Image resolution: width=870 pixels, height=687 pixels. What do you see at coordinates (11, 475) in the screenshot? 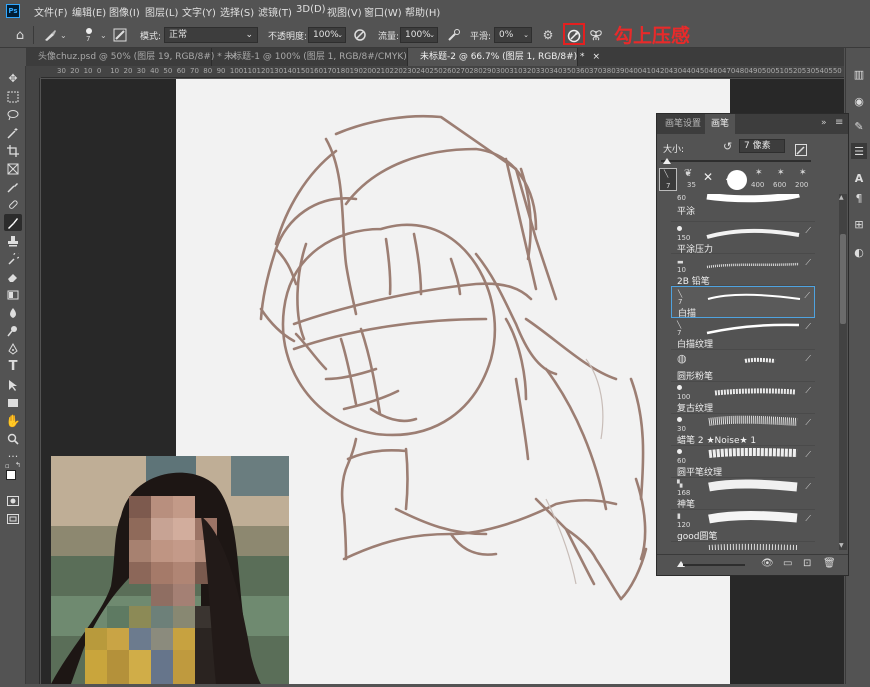
I see `foreground-color-swatch` at bounding box center [11, 475].